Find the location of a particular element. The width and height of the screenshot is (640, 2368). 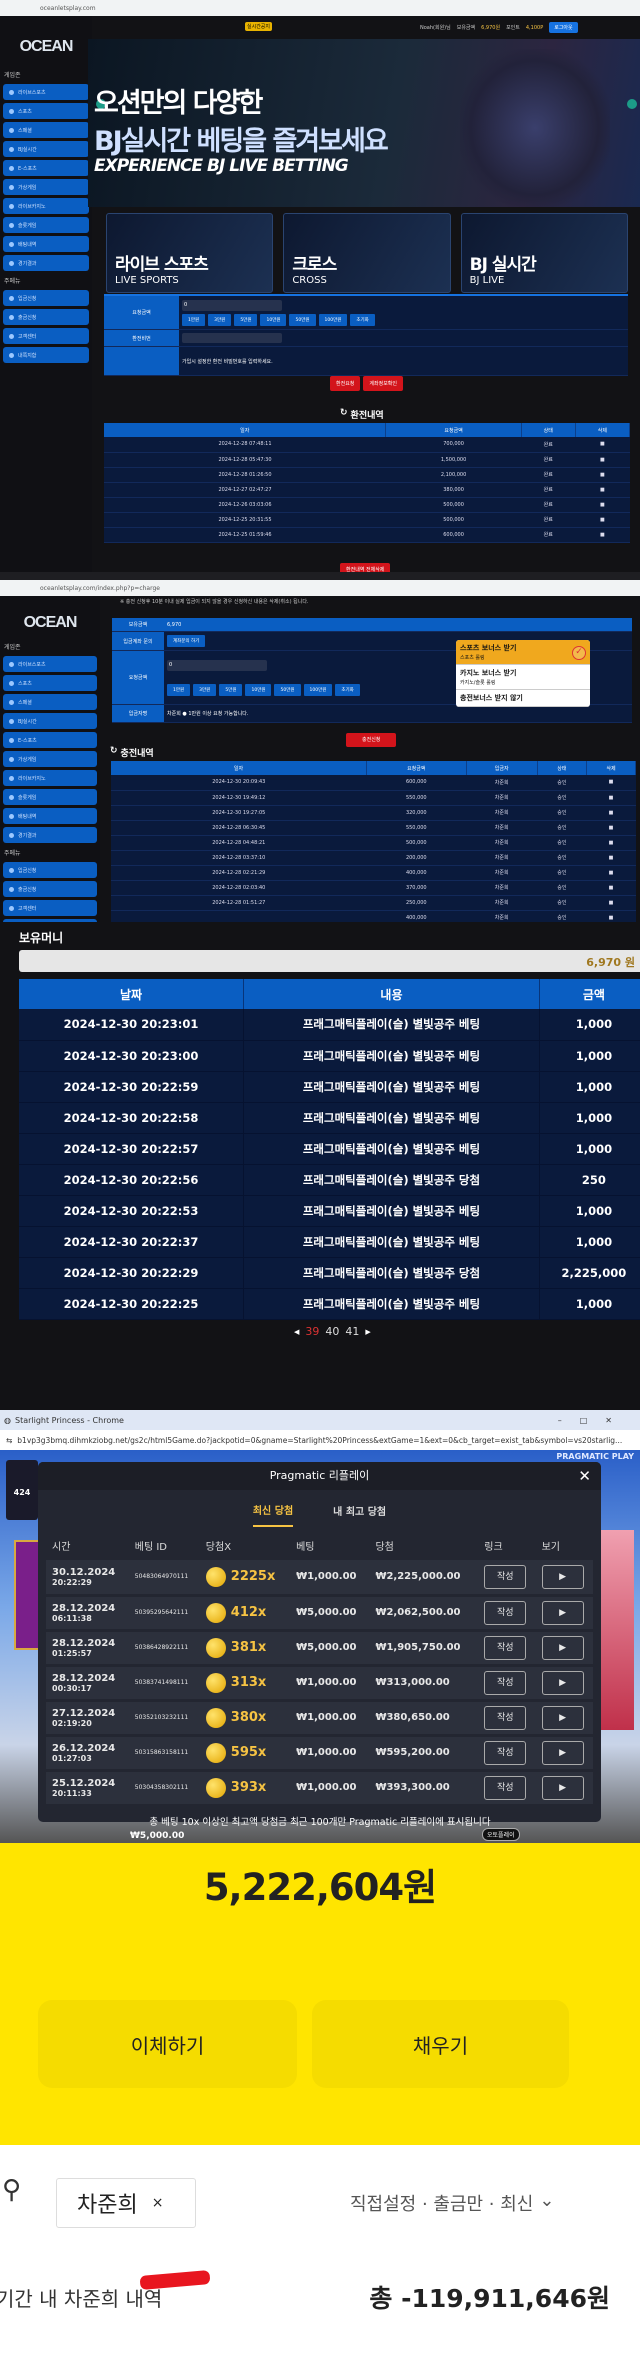

banner-next-icon is located at coordinates (632, 104).